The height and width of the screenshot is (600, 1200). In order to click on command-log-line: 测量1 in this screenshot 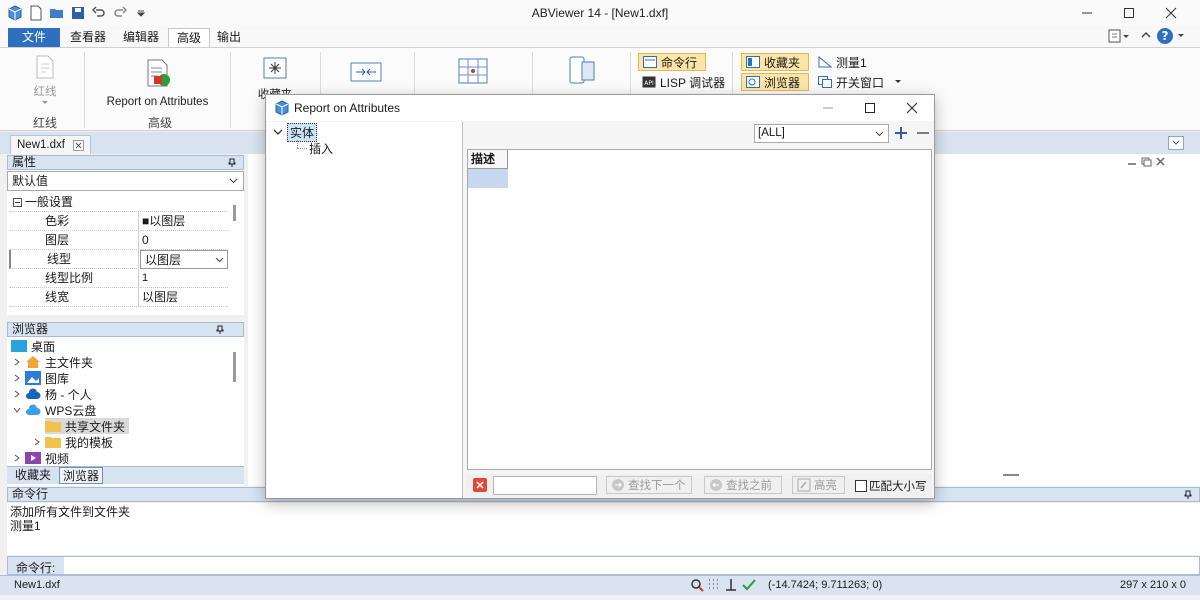, I will do `click(25, 526)`.